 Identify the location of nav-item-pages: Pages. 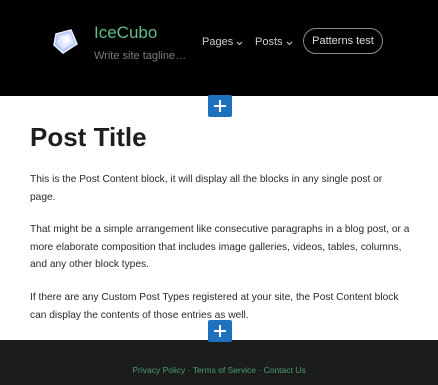
(222, 42).